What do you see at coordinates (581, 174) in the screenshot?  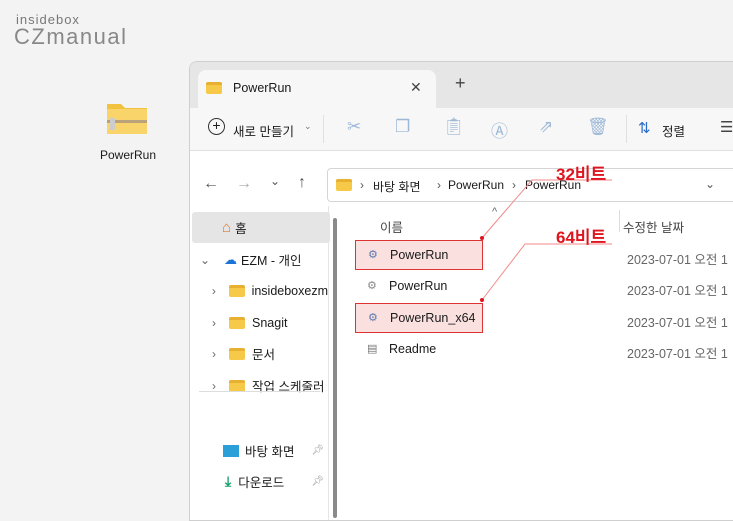 I see `annotation-32bit: 32비트` at bounding box center [581, 174].